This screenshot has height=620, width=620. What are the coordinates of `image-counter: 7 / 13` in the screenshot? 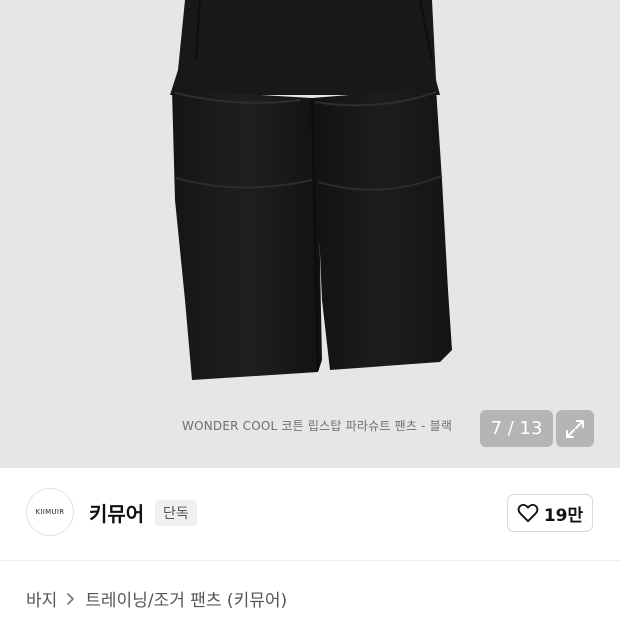 It's located at (516, 428).